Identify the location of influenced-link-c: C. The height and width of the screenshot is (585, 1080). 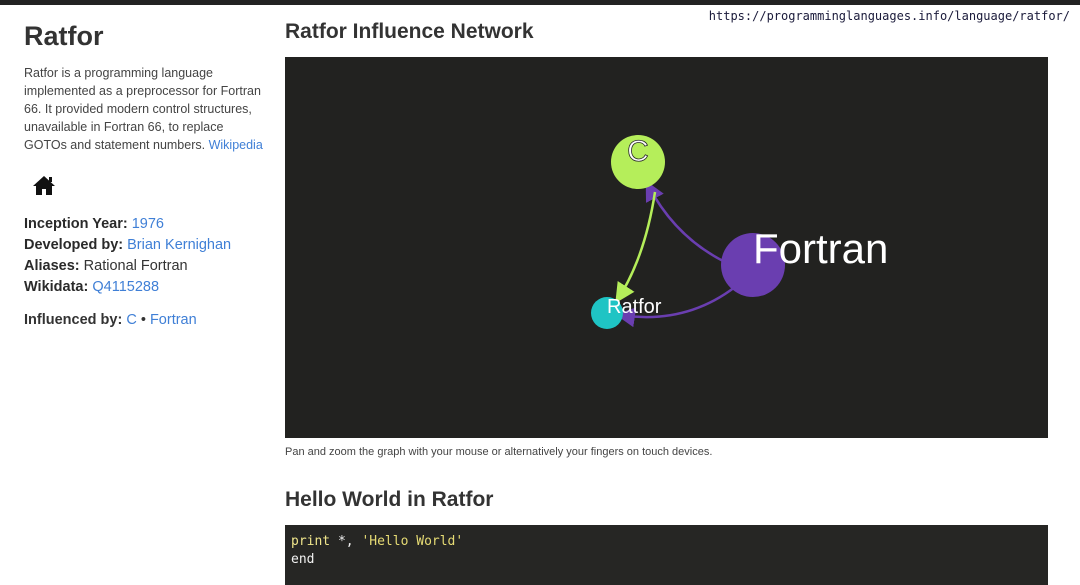
(131, 320).